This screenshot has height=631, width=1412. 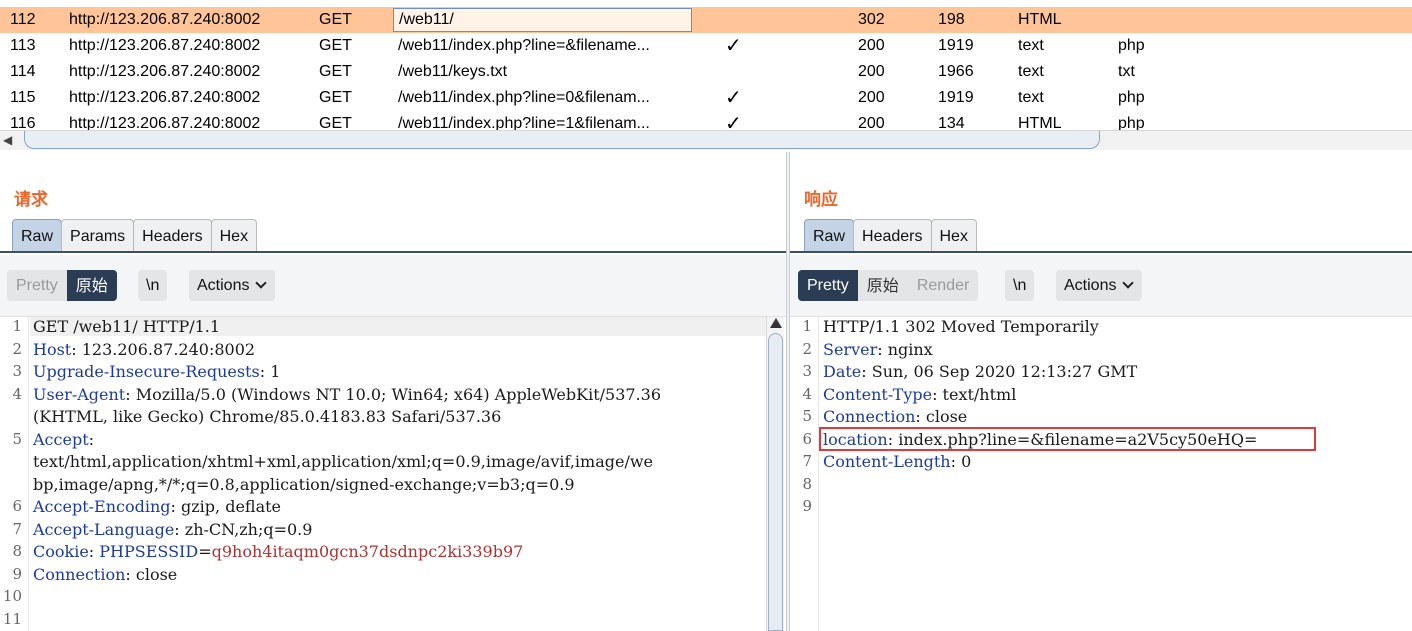 I want to click on header-line-content-length: Content-Length: 0, so click(x=897, y=461).